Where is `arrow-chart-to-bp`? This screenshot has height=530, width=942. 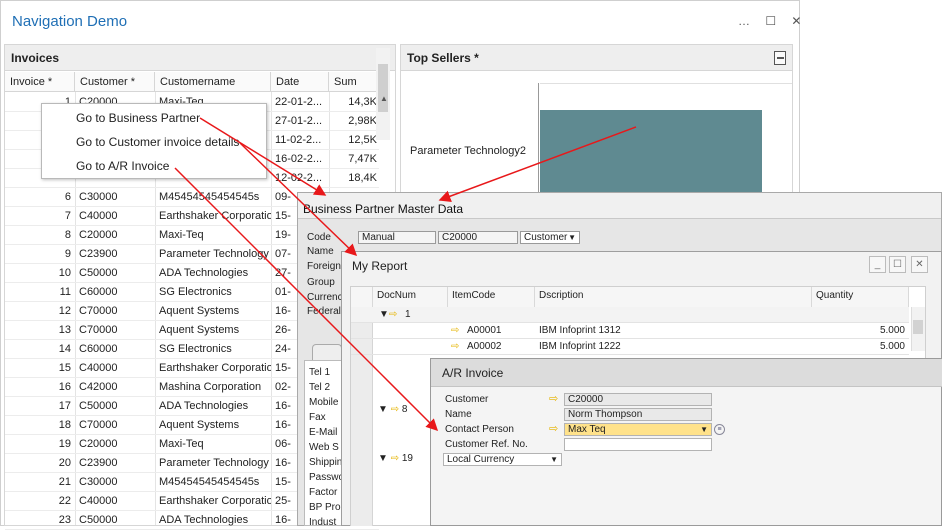
arrow-chart-to-bp is located at coordinates (537, 164).